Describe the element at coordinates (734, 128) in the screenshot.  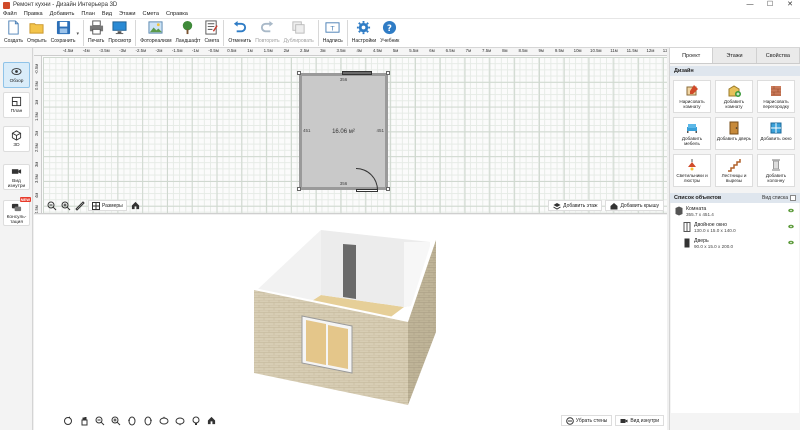
I see `add-door-icon` at that location.